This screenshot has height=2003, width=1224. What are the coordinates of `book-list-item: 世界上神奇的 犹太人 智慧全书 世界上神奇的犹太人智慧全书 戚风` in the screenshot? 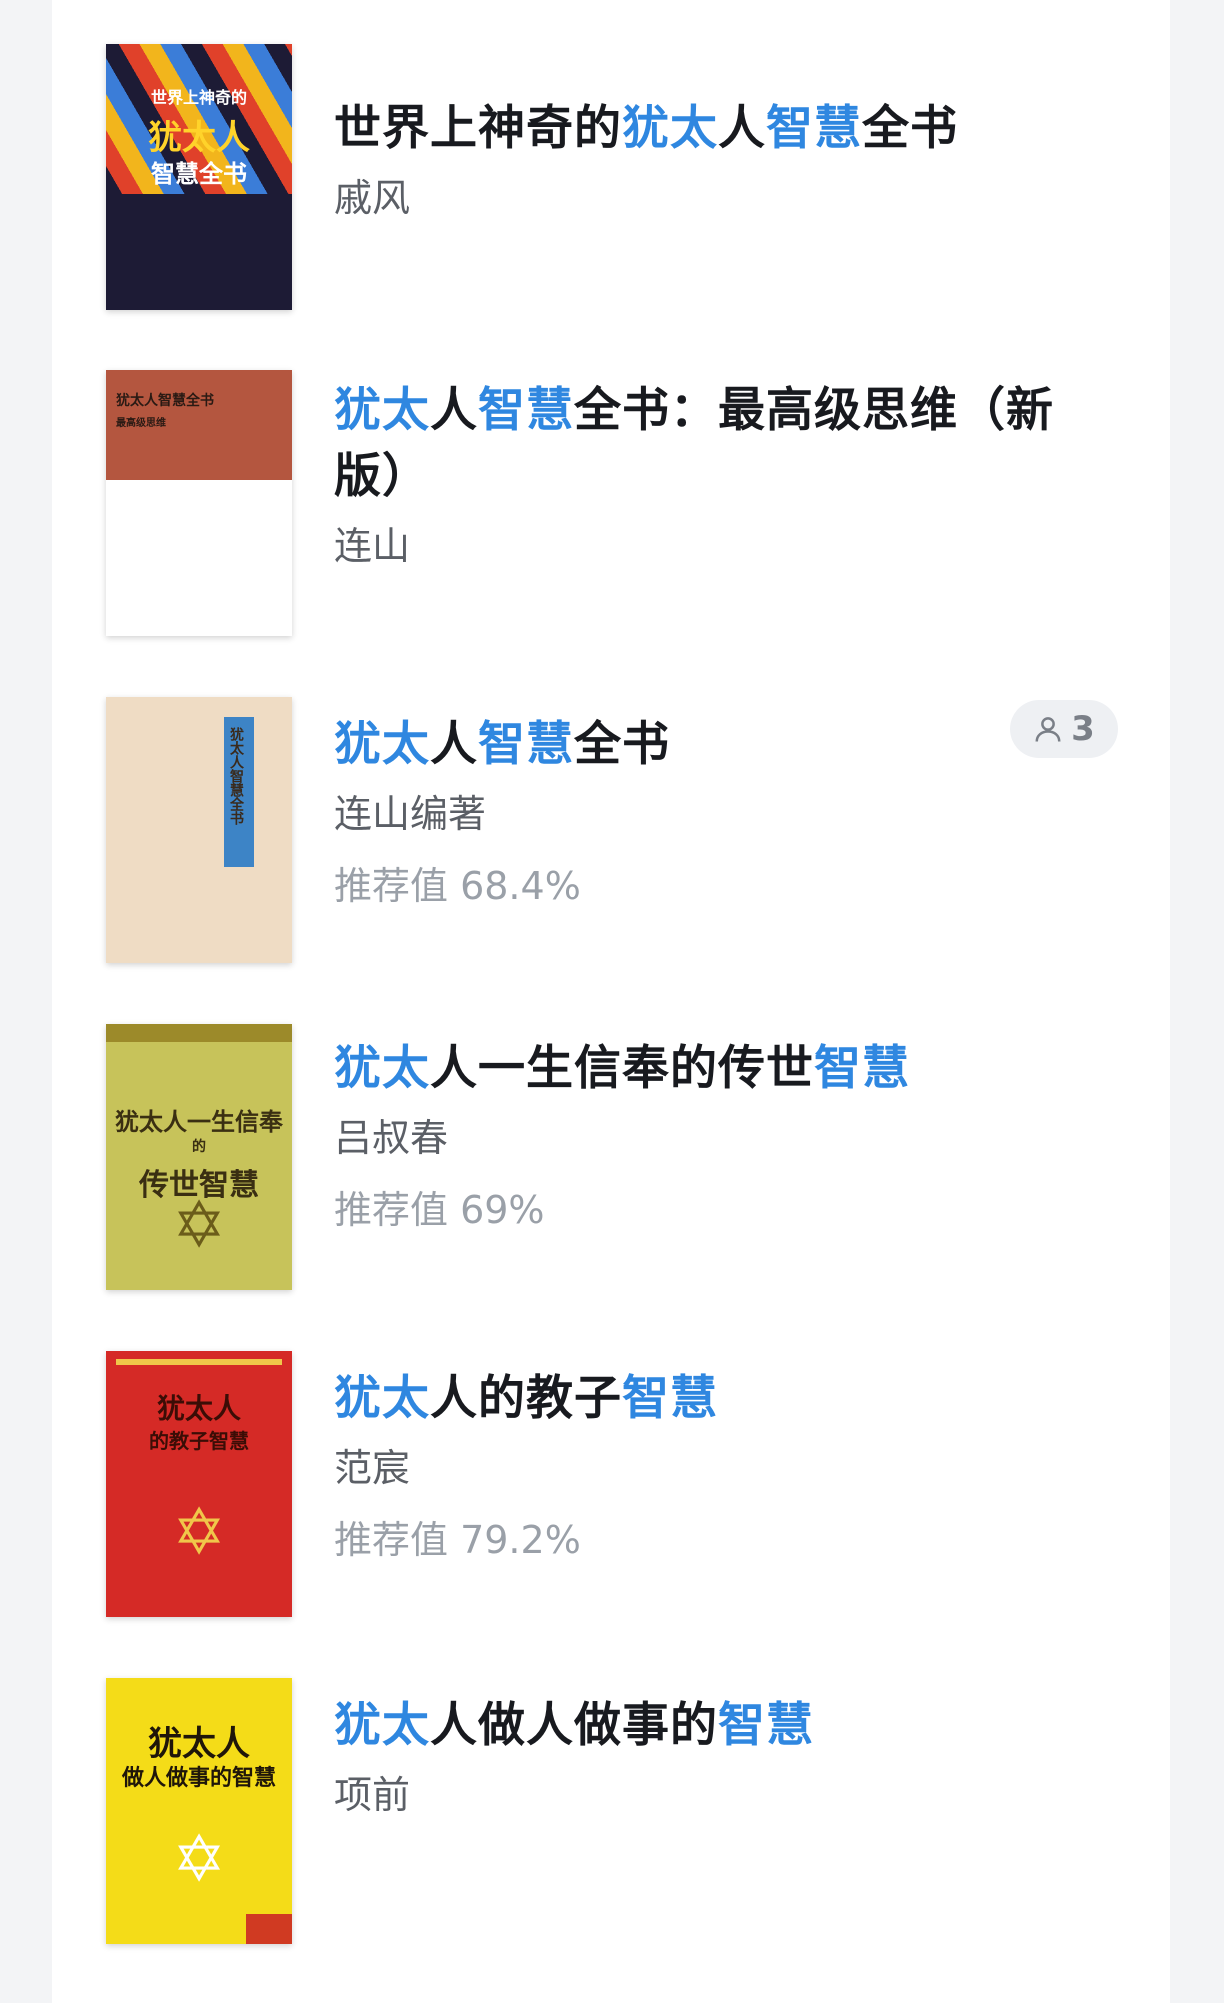 It's located at (585, 179).